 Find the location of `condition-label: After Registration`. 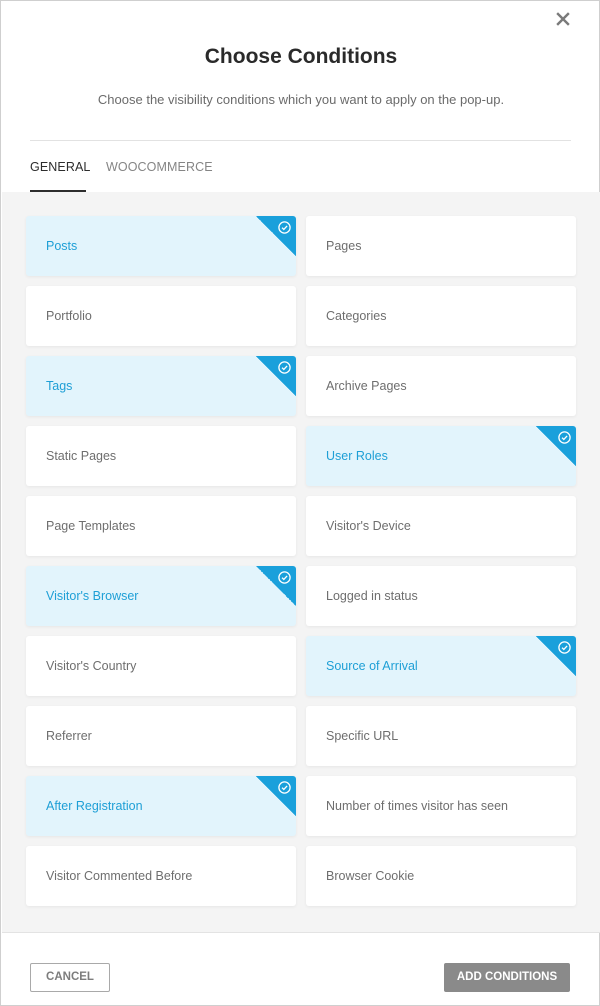

condition-label: After Registration is located at coordinates (94, 806).